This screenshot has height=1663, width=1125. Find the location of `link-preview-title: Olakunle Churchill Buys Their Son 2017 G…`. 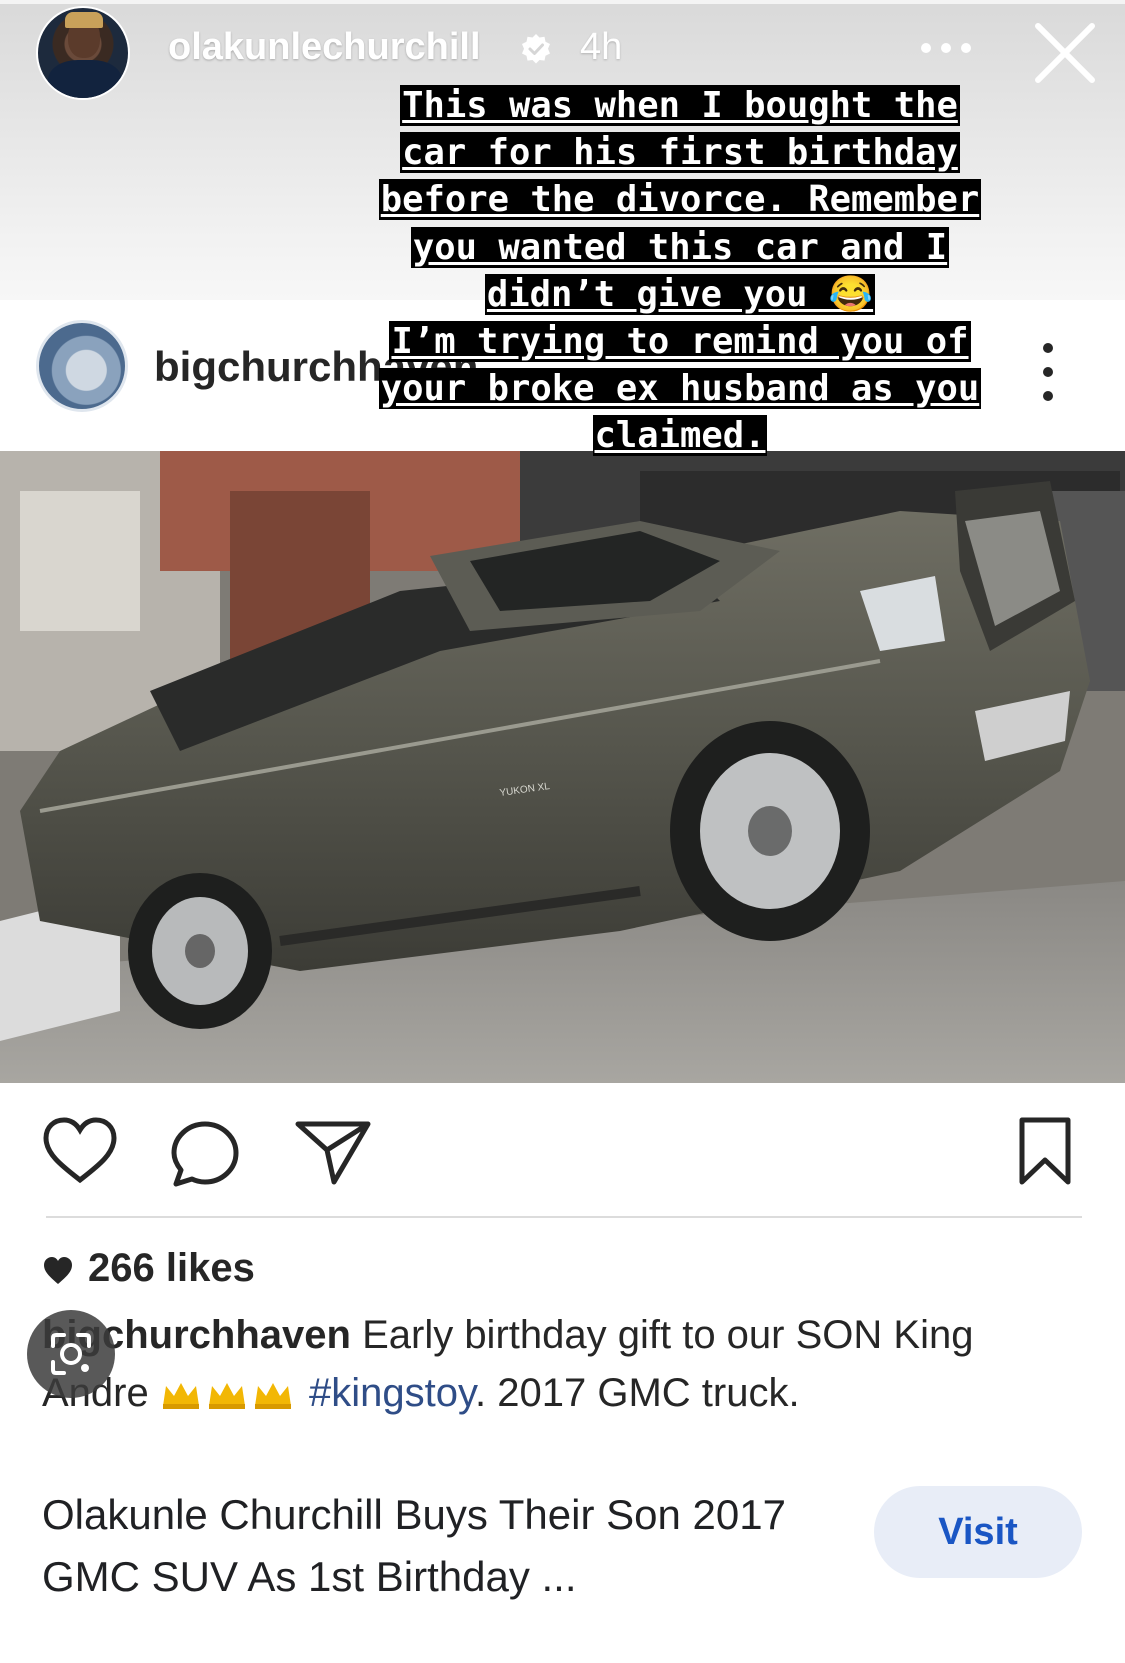

link-preview-title: Olakunle Churchill Buys Their Son 2017 G… is located at coordinates (432, 1546).